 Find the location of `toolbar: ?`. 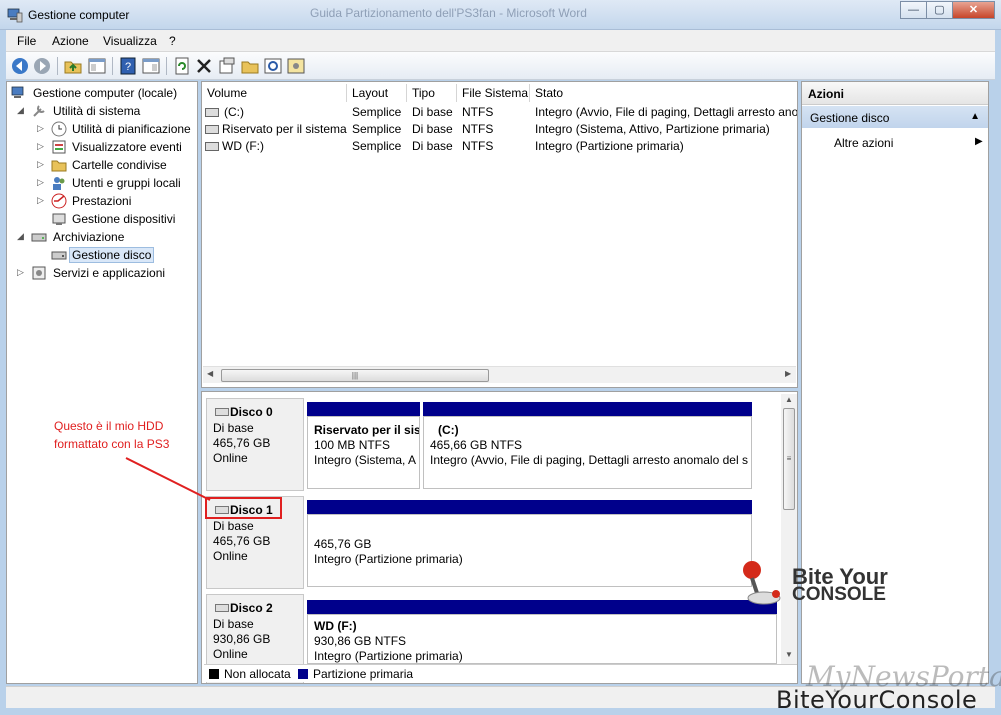

toolbar: ? is located at coordinates (500, 66).